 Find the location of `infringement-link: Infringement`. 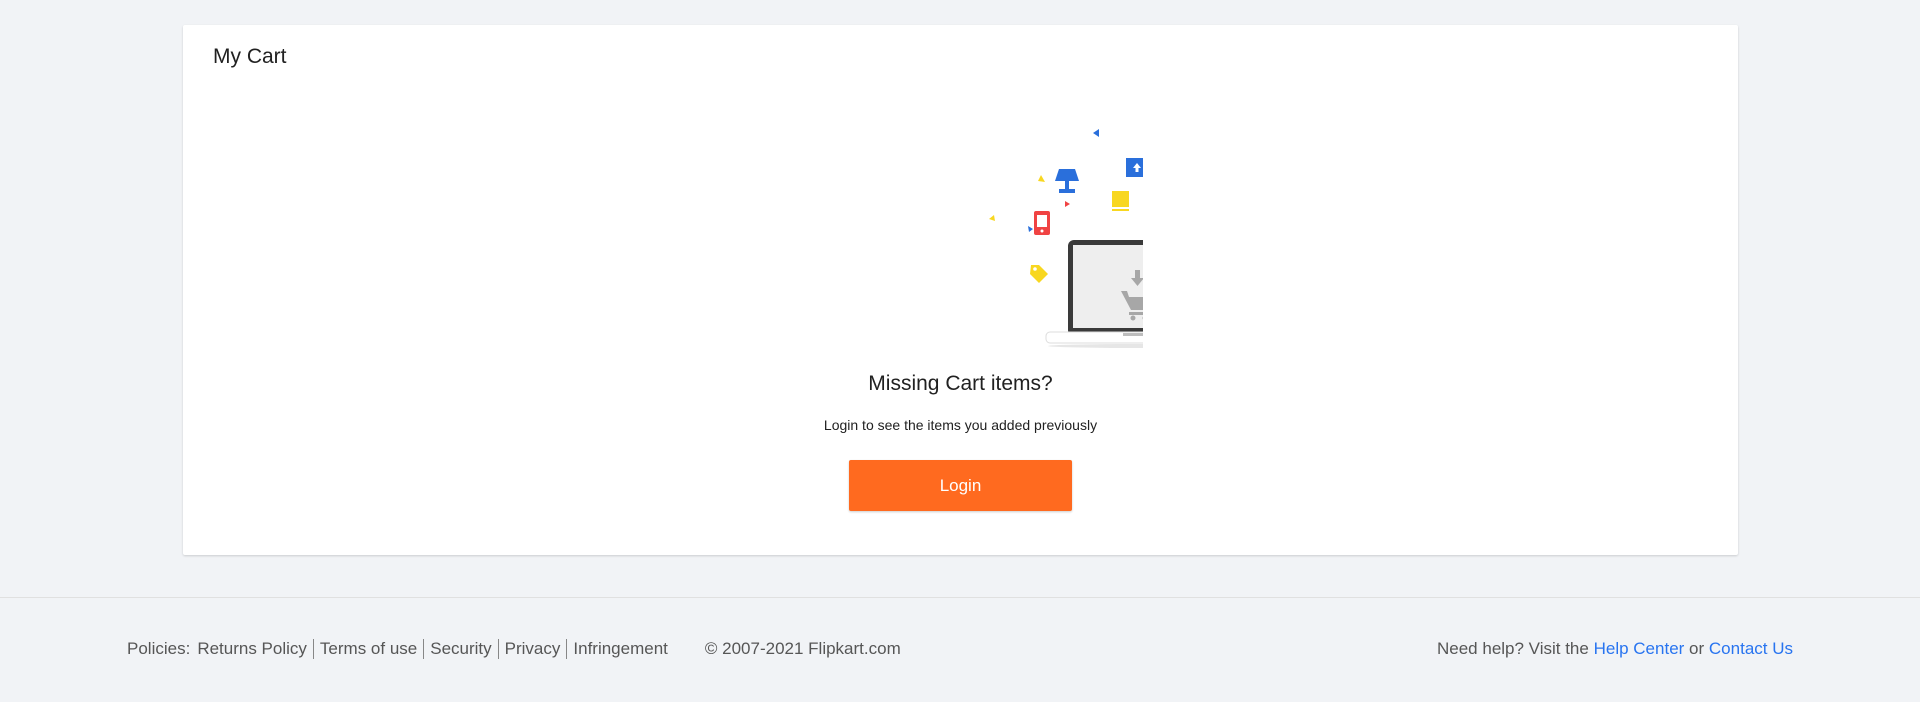

infringement-link: Infringement is located at coordinates (620, 649).